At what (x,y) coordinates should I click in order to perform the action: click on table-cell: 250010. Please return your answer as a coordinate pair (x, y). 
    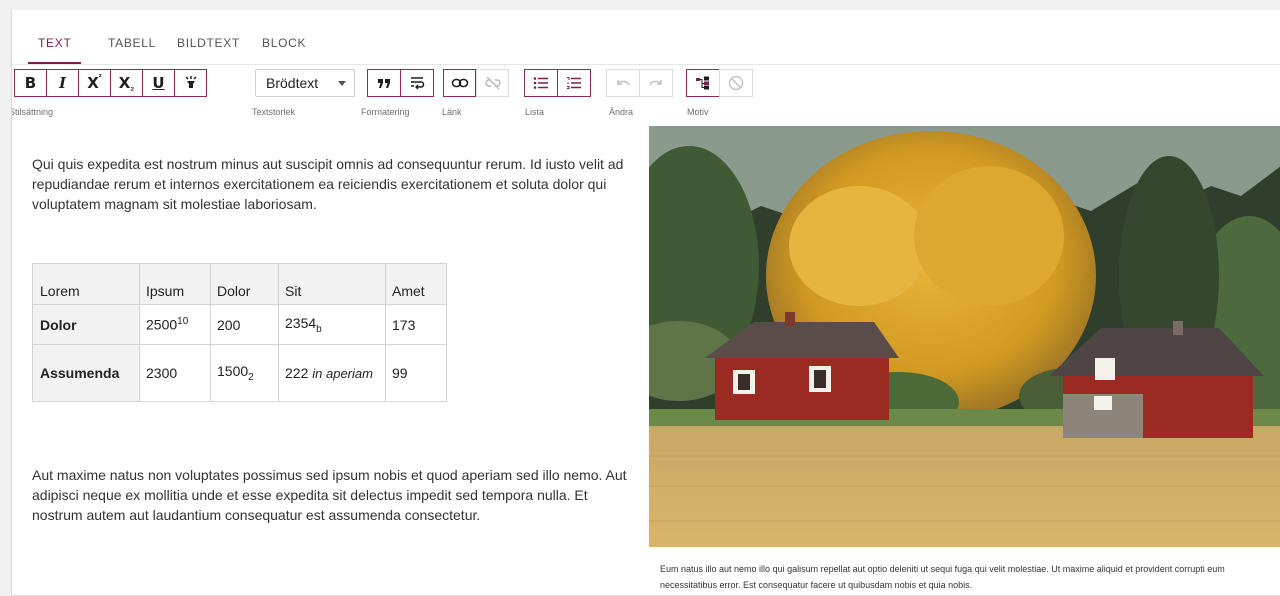
    Looking at the image, I should click on (175, 324).